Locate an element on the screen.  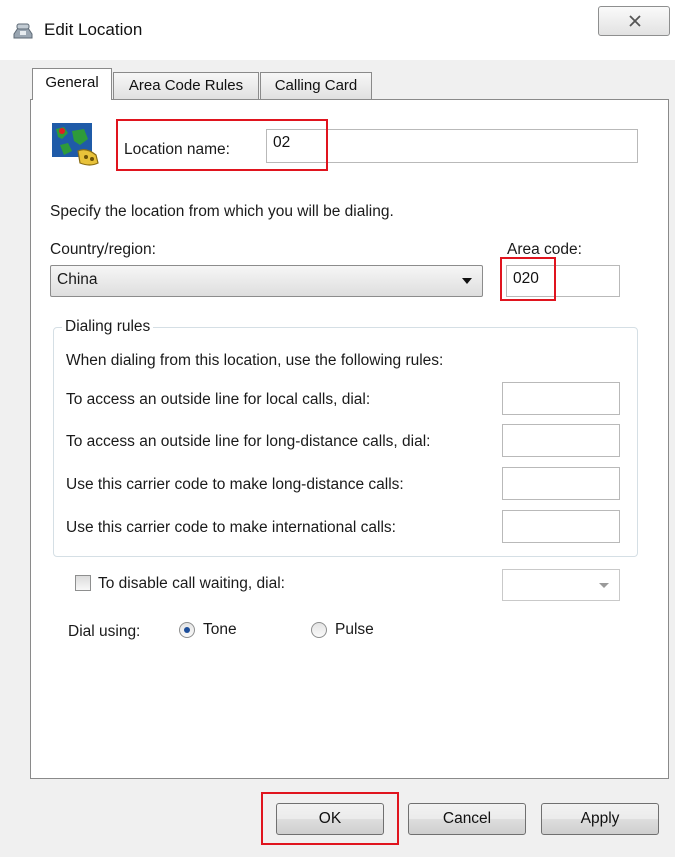
tab-calling-card: Calling Card is located at coordinates (316, 85).